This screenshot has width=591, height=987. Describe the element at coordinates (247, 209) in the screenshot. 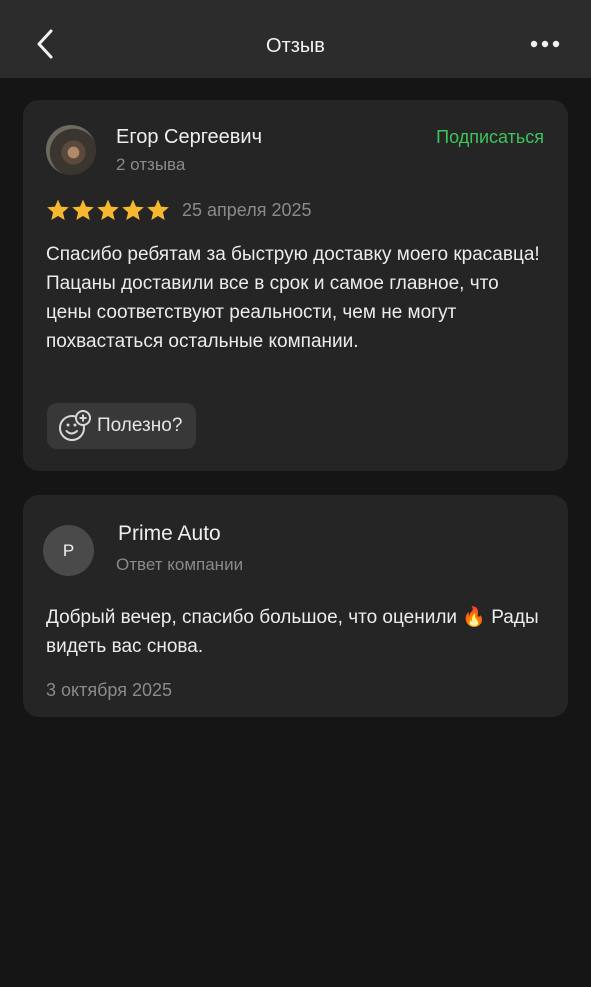

I see `review-date: 25 апреля 2025` at that location.